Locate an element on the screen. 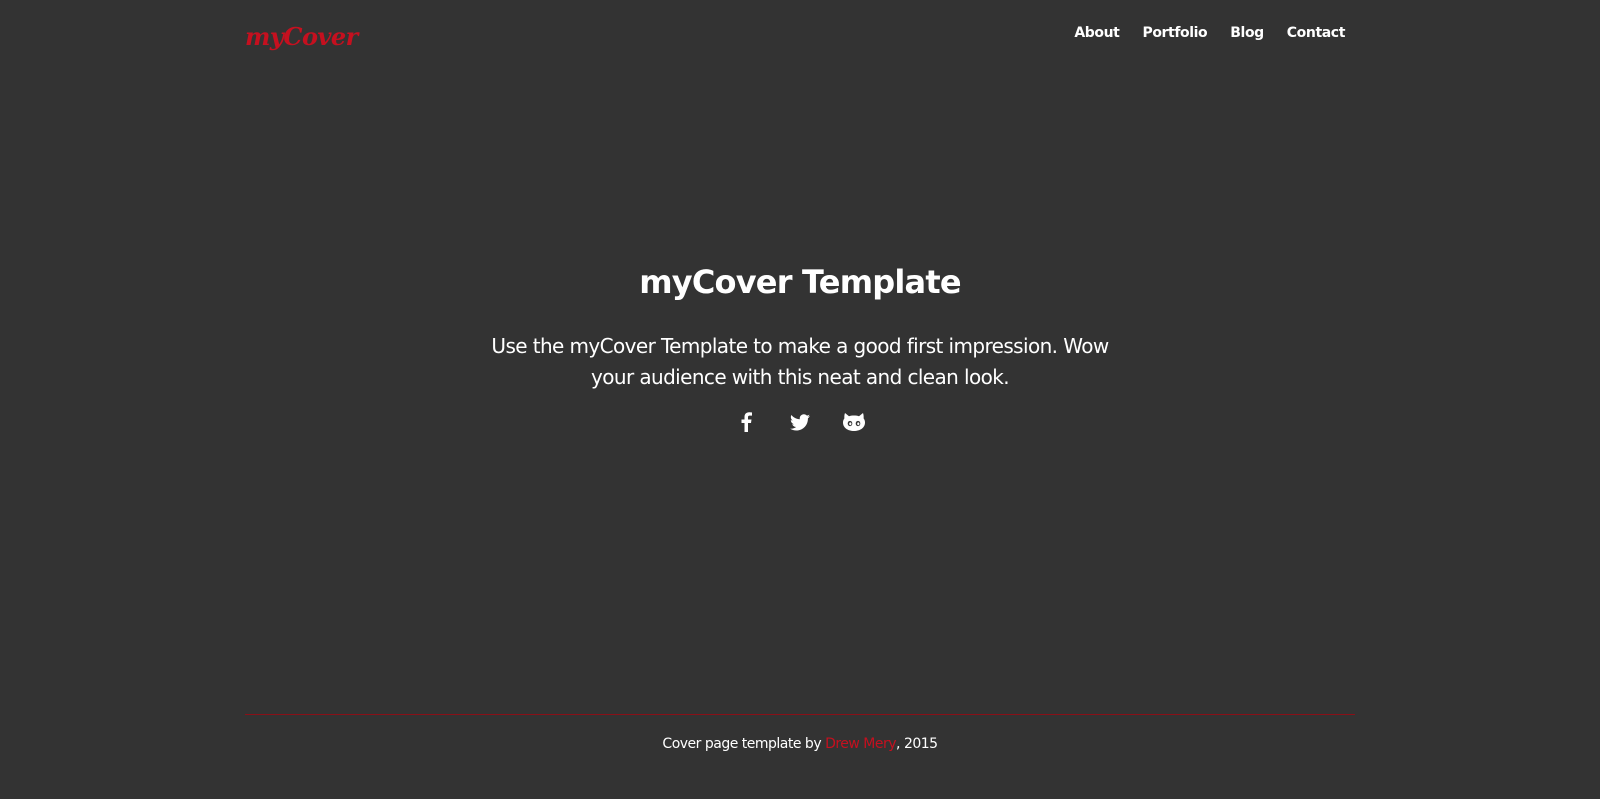  social-links is located at coordinates (800, 422).